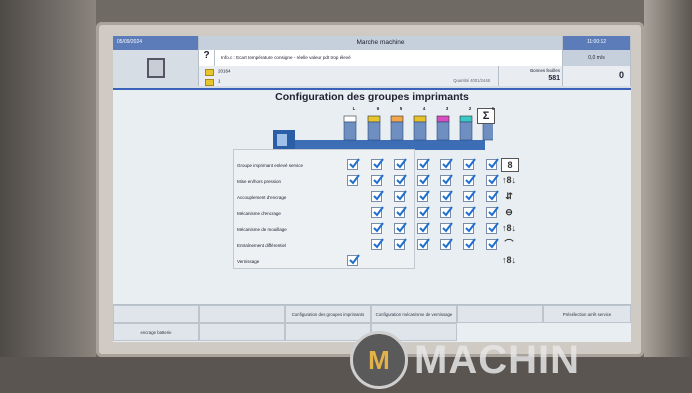  Describe the element at coordinates (156, 332) in the screenshot. I see `softkey-button: encrage batterie` at that location.